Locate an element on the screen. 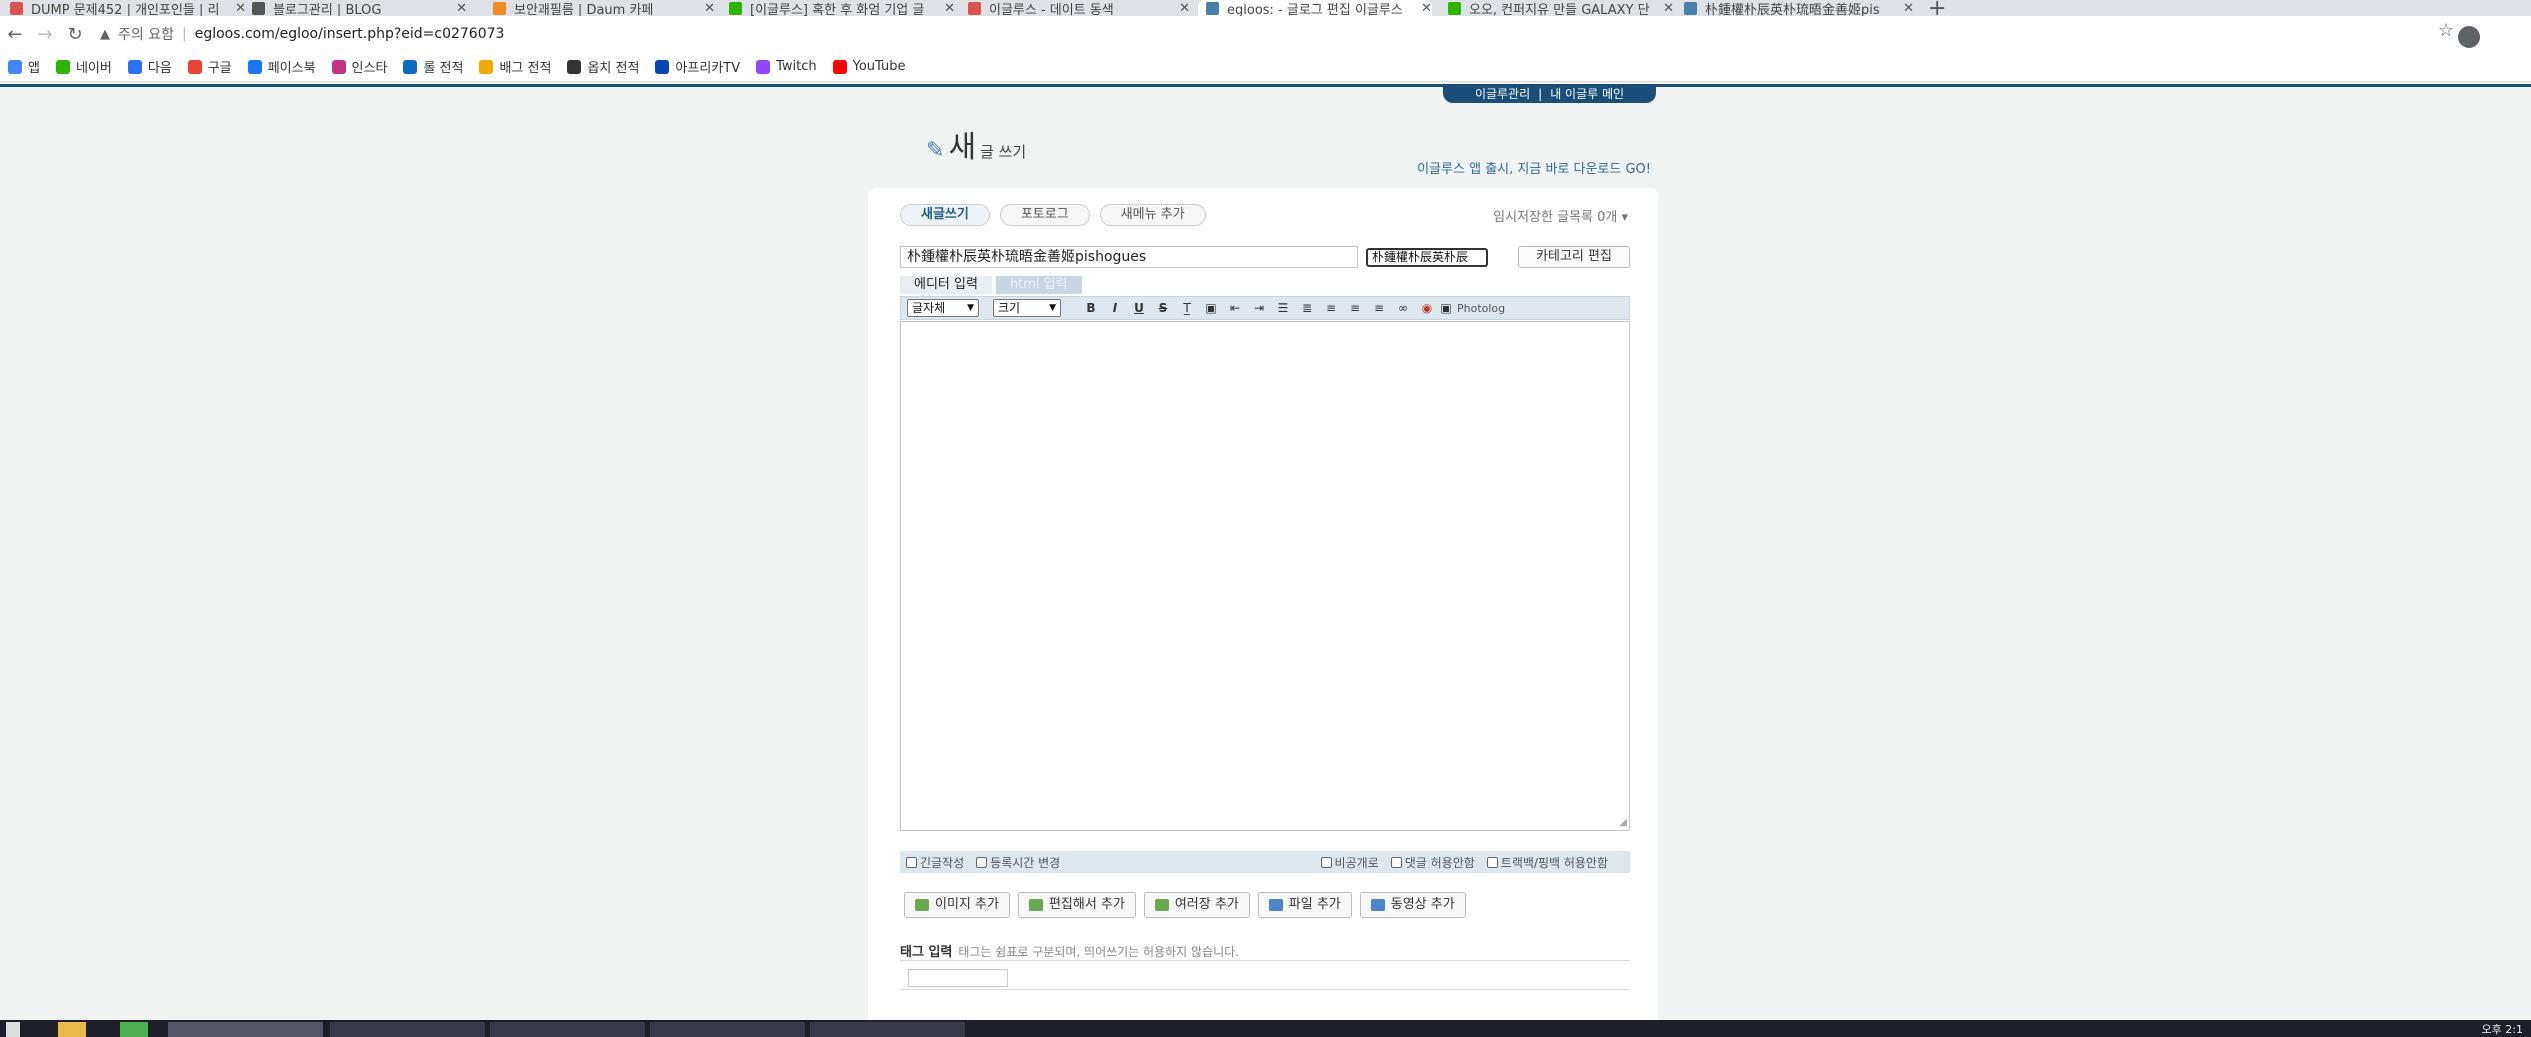 Image resolution: width=2531 pixels, height=1037 pixels. tab-editor-input: 에디터 입력 is located at coordinates (946, 285).